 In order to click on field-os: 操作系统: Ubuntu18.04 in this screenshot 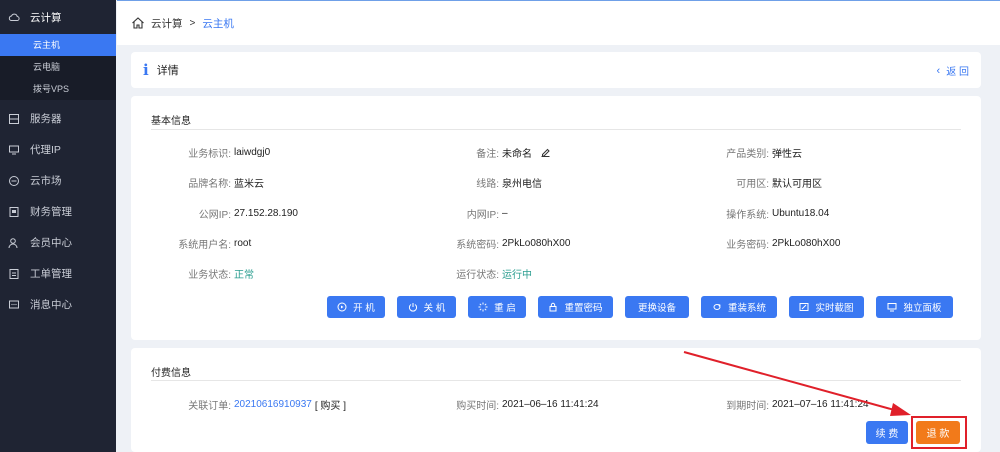, I will do `click(749, 213)`.